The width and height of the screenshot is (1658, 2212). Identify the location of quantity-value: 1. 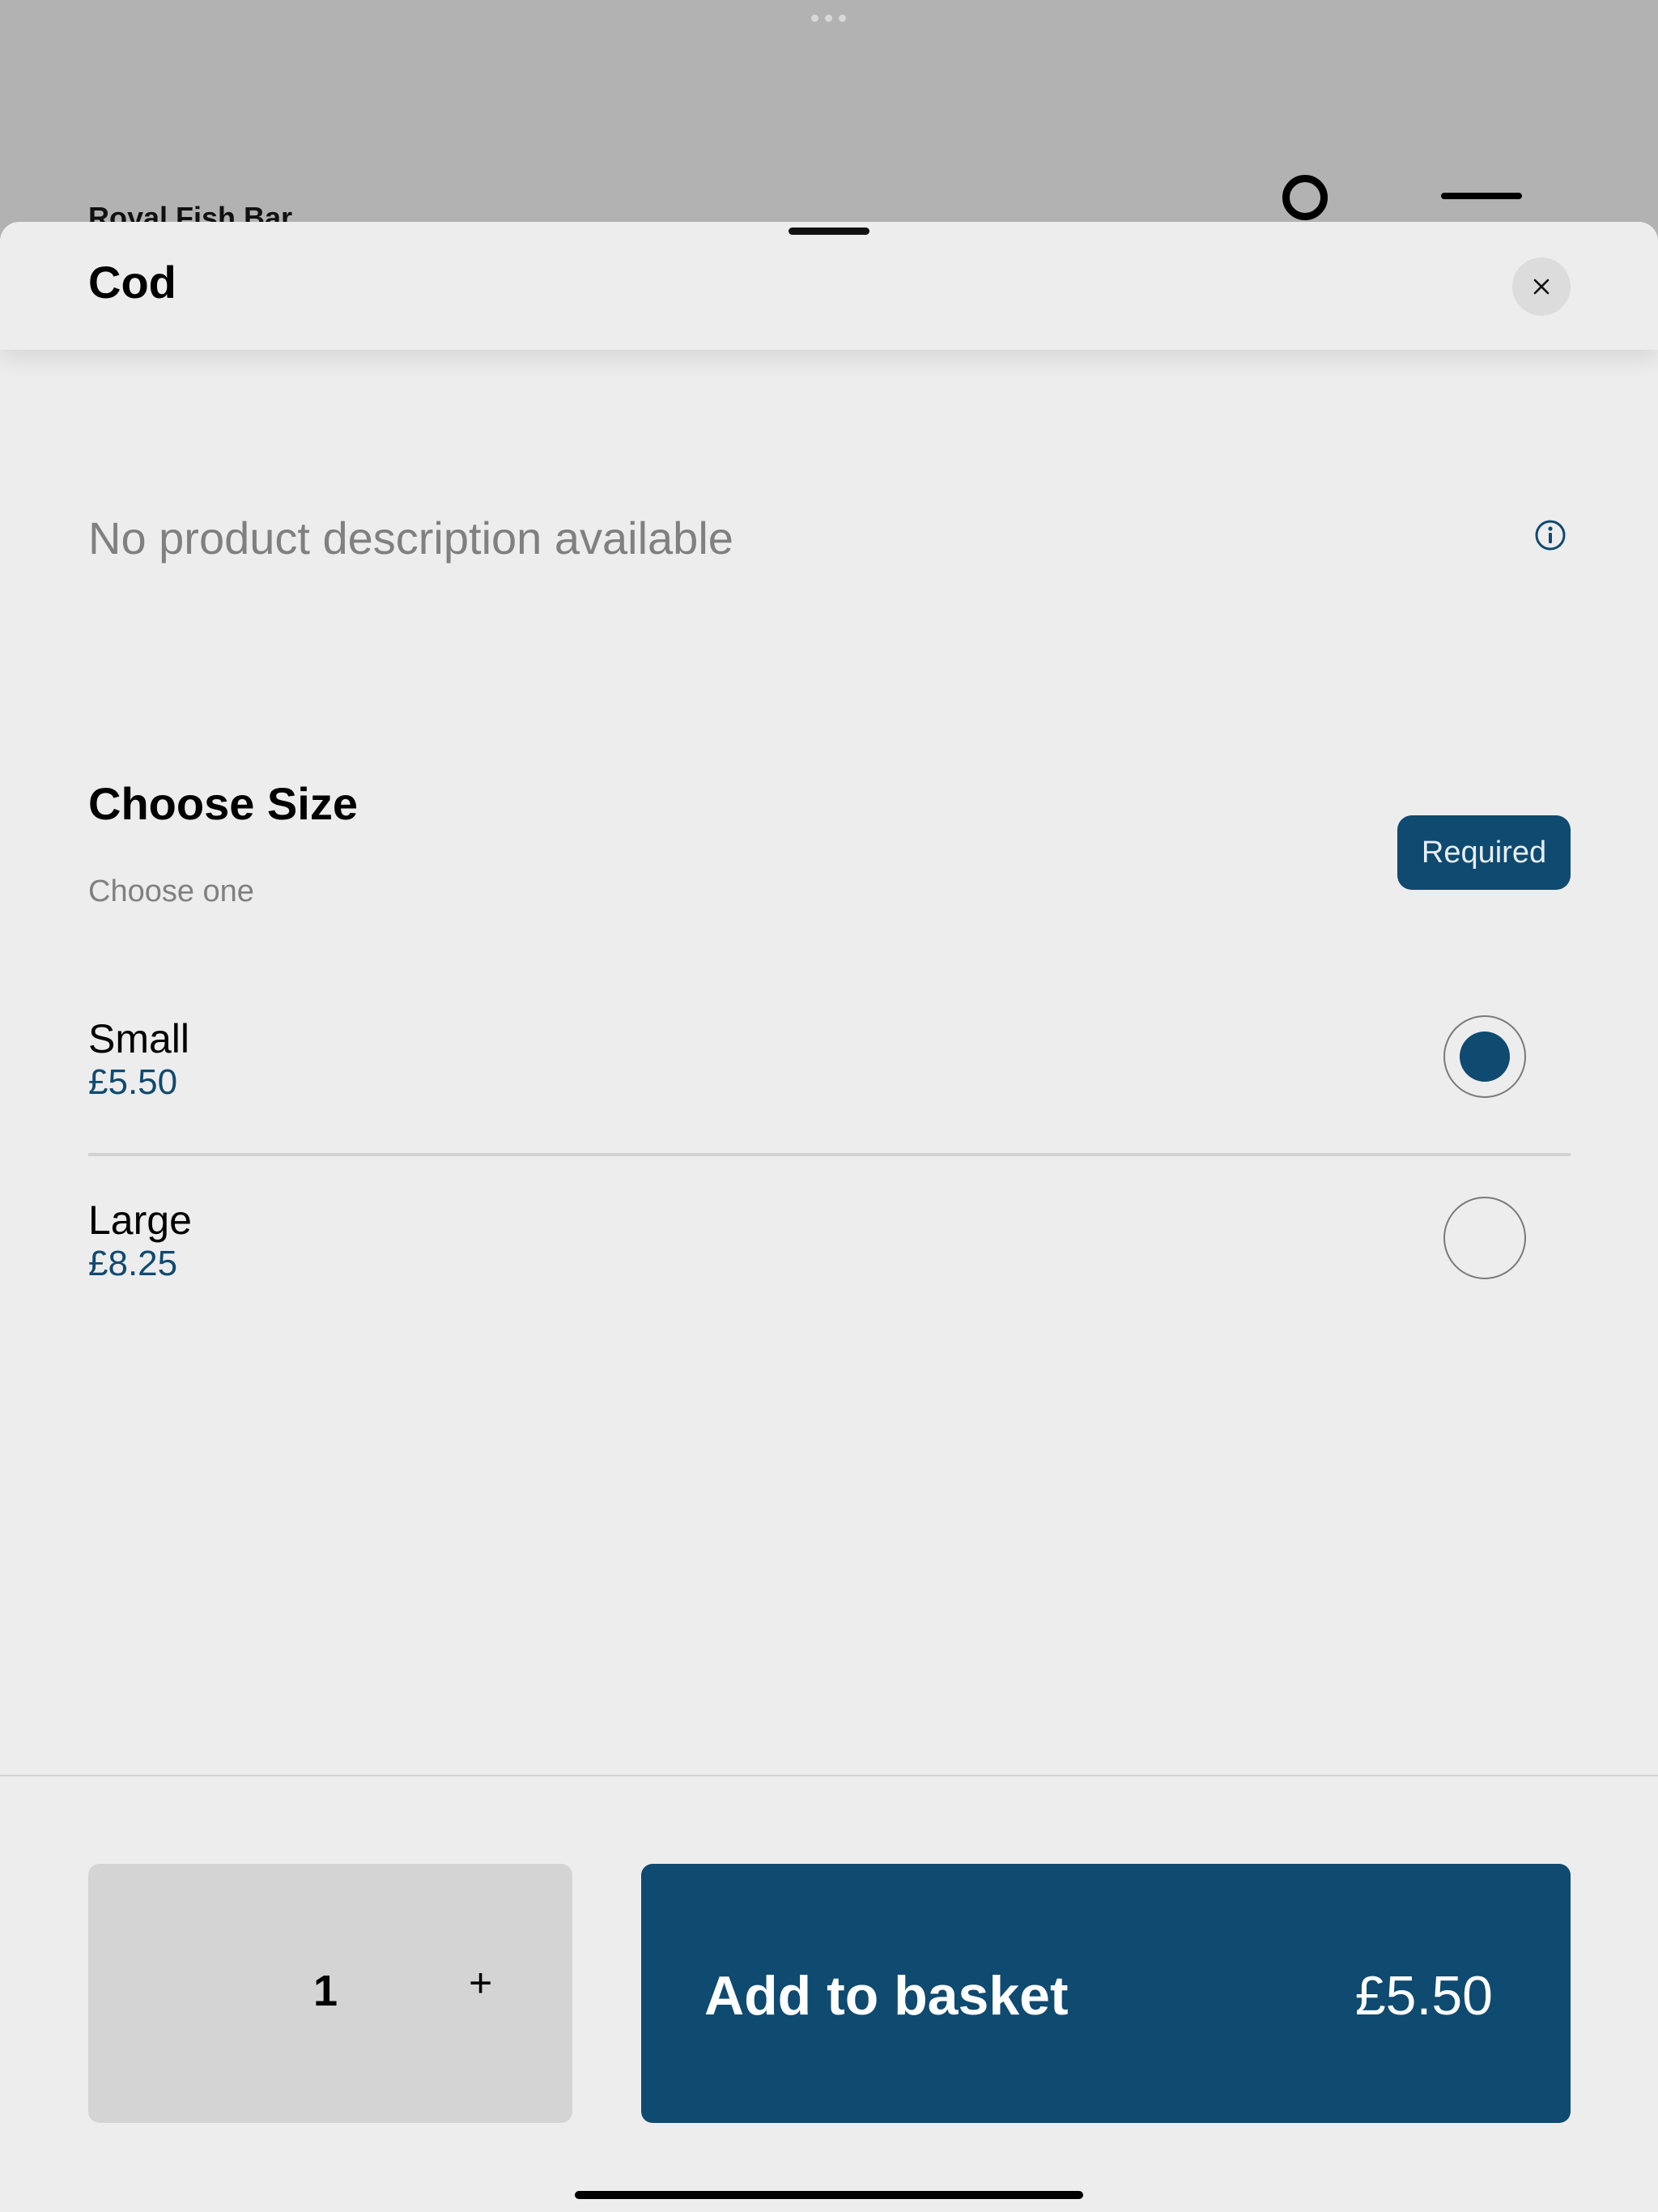
(325, 1991).